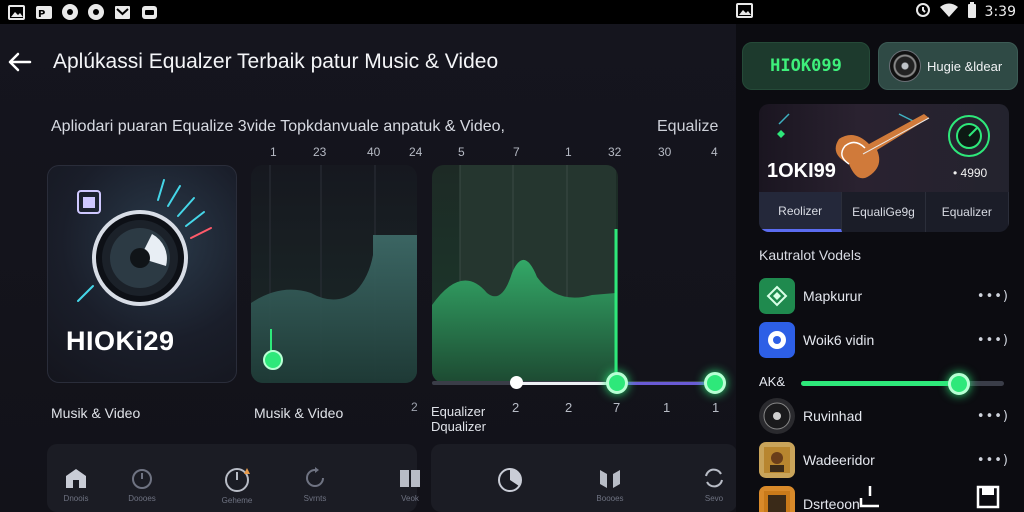 The height and width of the screenshot is (512, 1024). Describe the element at coordinates (884, 460) in the screenshot. I see `list-item: Wadeeridor •••)` at that location.